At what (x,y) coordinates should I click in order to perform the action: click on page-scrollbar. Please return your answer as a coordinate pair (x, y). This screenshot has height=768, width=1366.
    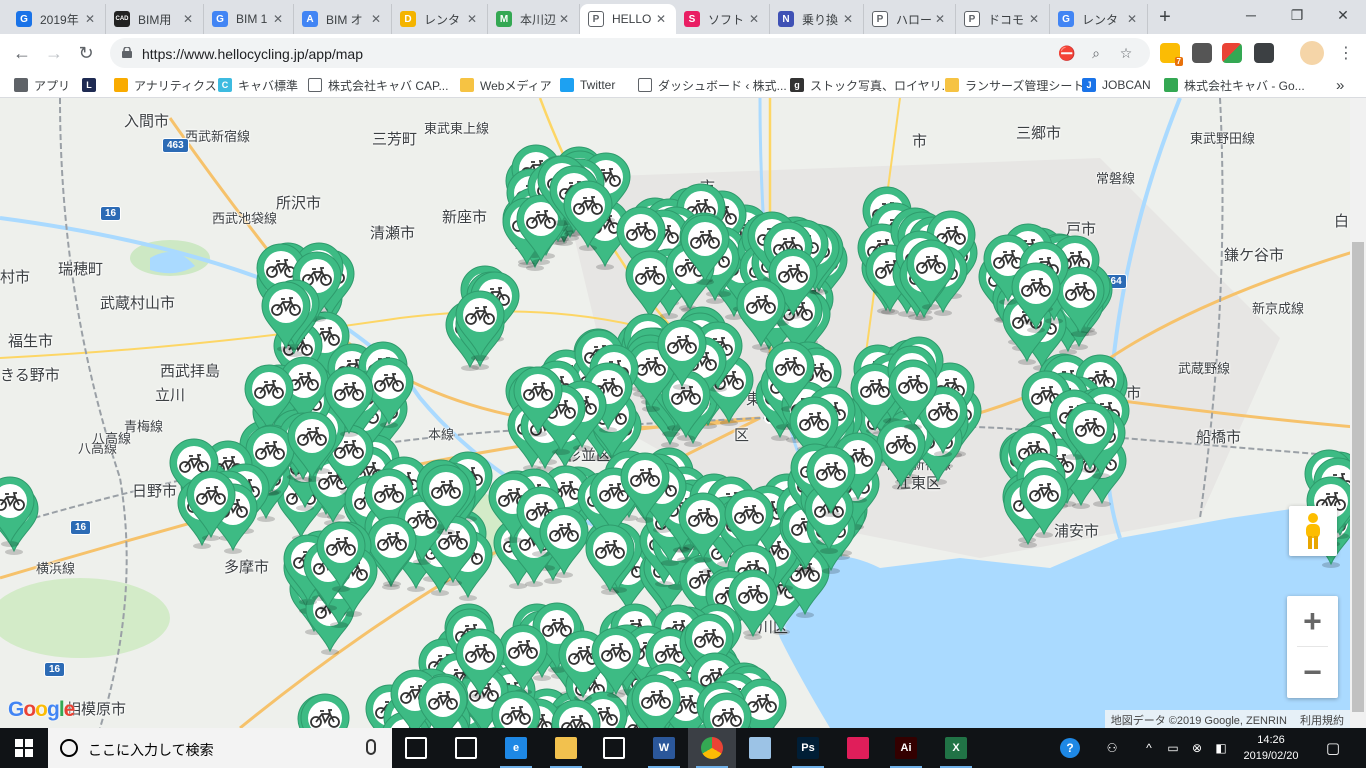
    Looking at the image, I should click on (1358, 413).